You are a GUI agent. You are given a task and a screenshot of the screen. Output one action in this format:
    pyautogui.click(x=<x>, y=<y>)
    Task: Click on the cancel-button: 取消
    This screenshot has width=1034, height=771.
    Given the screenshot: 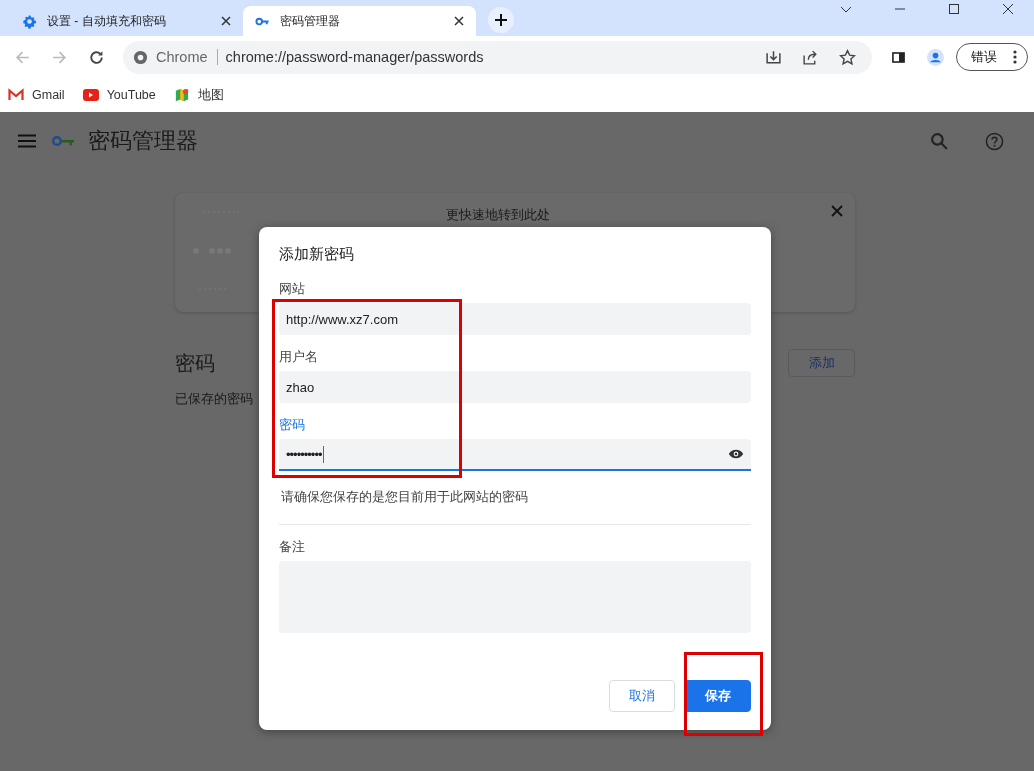 What is the action you would take?
    pyautogui.click(x=642, y=696)
    